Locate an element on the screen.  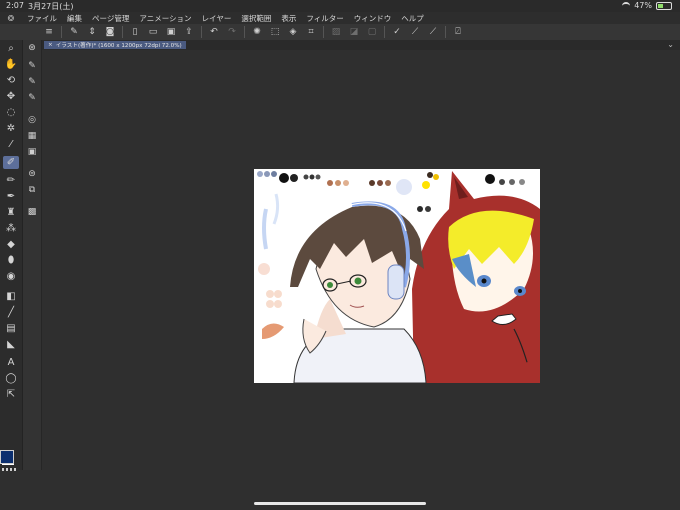
spinner-icon: ✺ is located at coordinates (257, 32).